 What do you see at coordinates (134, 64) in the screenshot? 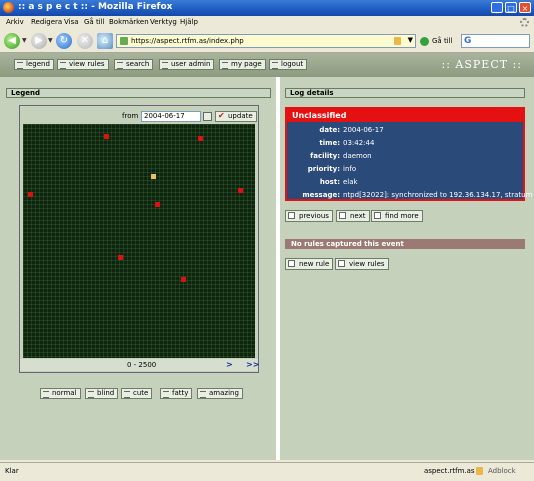
I see `nav-search-button: search` at bounding box center [134, 64].